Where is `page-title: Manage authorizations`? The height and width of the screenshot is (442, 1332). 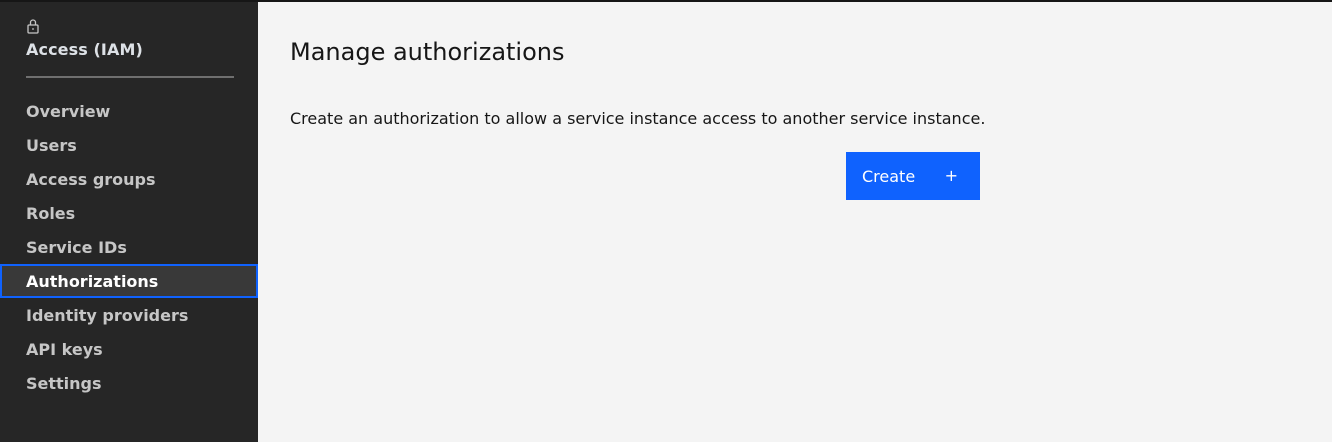 page-title: Manage authorizations is located at coordinates (427, 52).